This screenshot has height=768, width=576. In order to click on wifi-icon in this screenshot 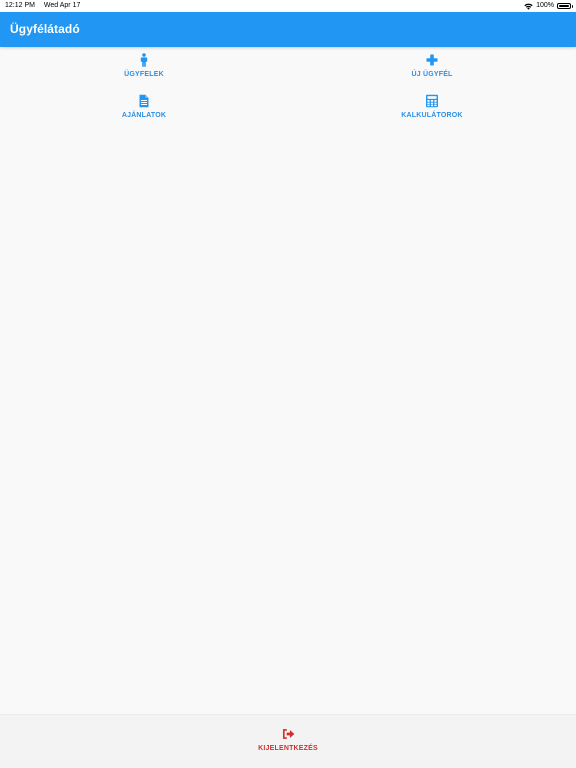, I will do `click(528, 6)`.